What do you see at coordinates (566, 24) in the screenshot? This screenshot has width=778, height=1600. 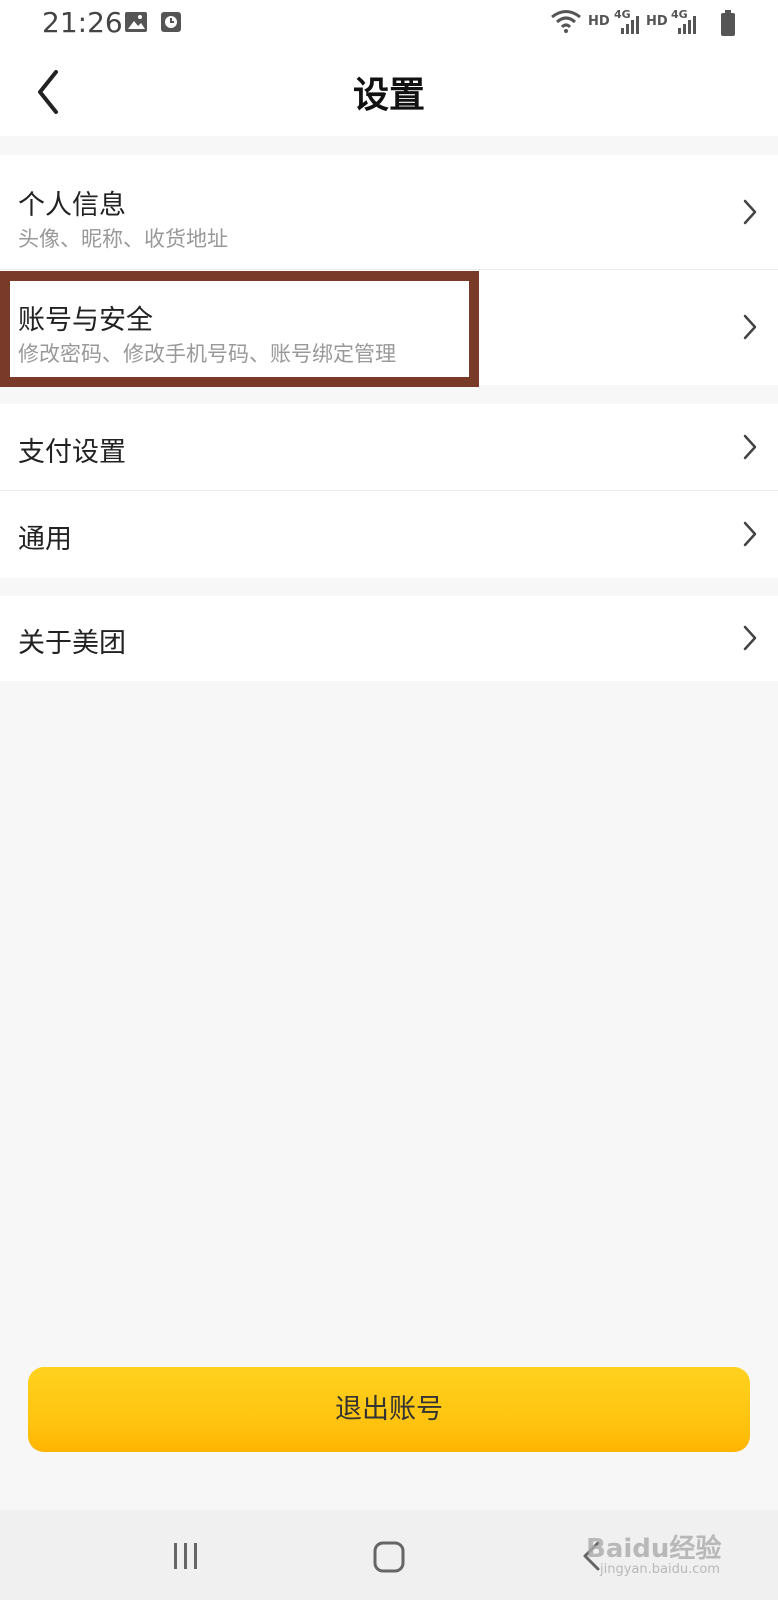 I see `wifi-icon` at bounding box center [566, 24].